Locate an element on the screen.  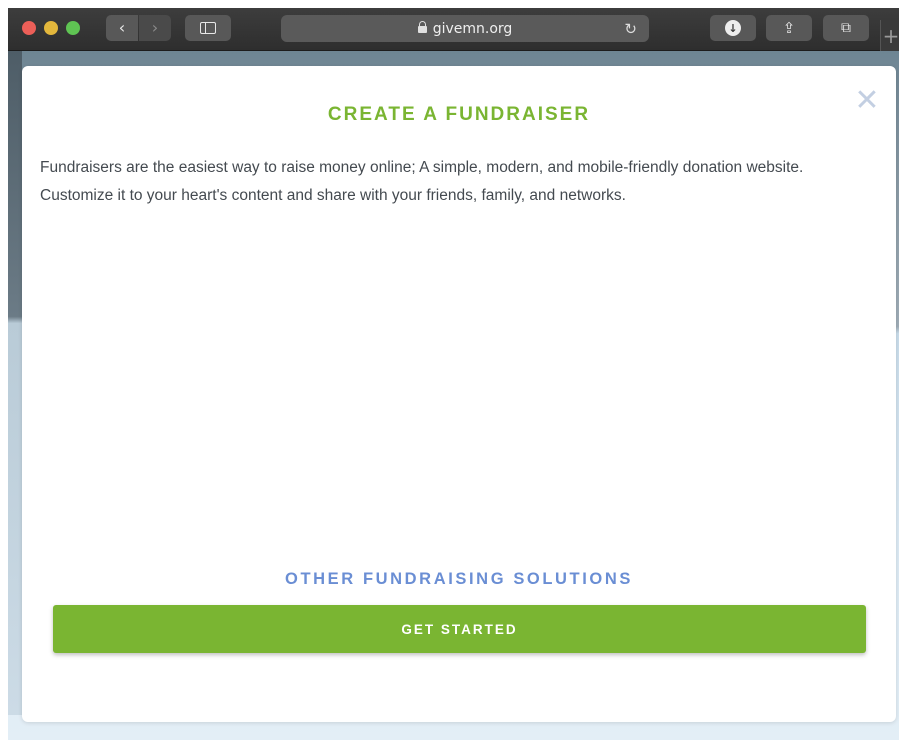
share-button: ⇪ is located at coordinates (789, 28).